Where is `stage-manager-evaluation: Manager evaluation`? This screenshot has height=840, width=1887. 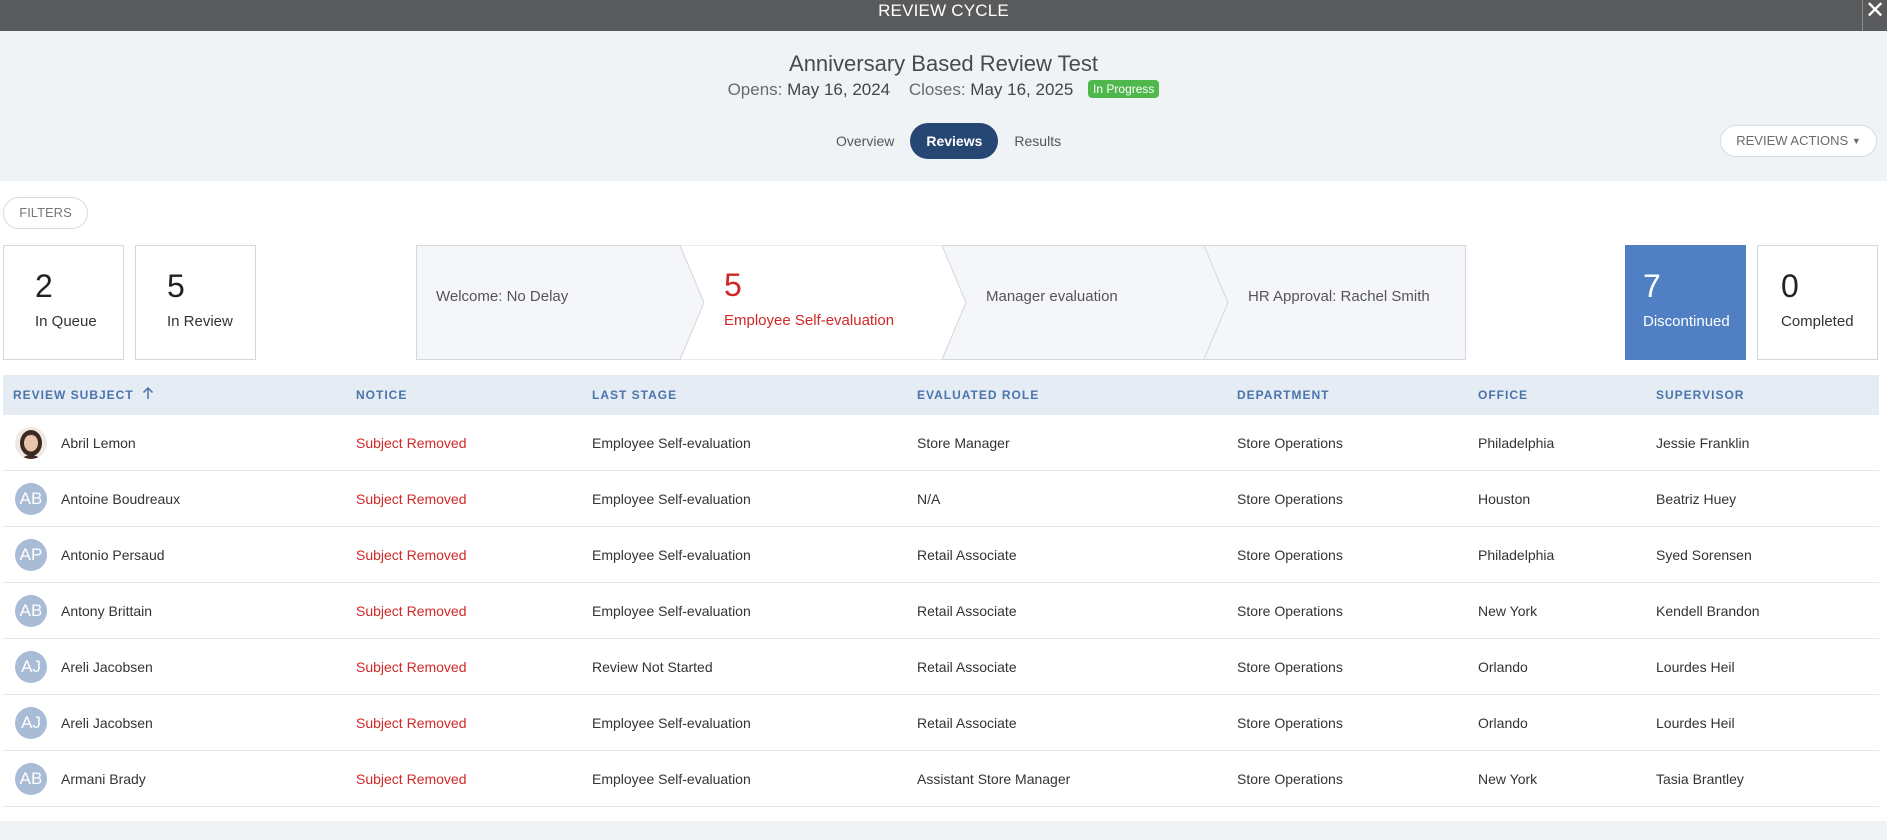 stage-manager-evaluation: Manager evaluation is located at coordinates (1096, 302).